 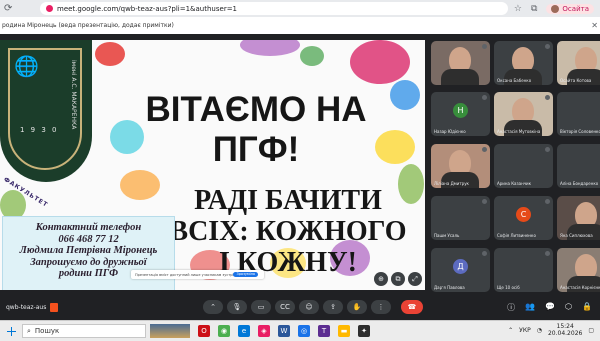 I want to click on participant-tile: Н Назар Юдієнко, so click(x=460, y=114).